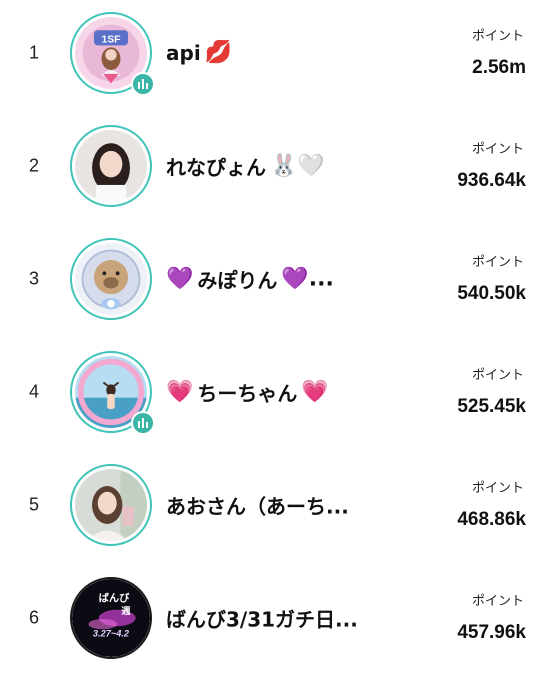  I want to click on avatar-ring: ばんび 週 3.27~4.2, so click(111, 618).